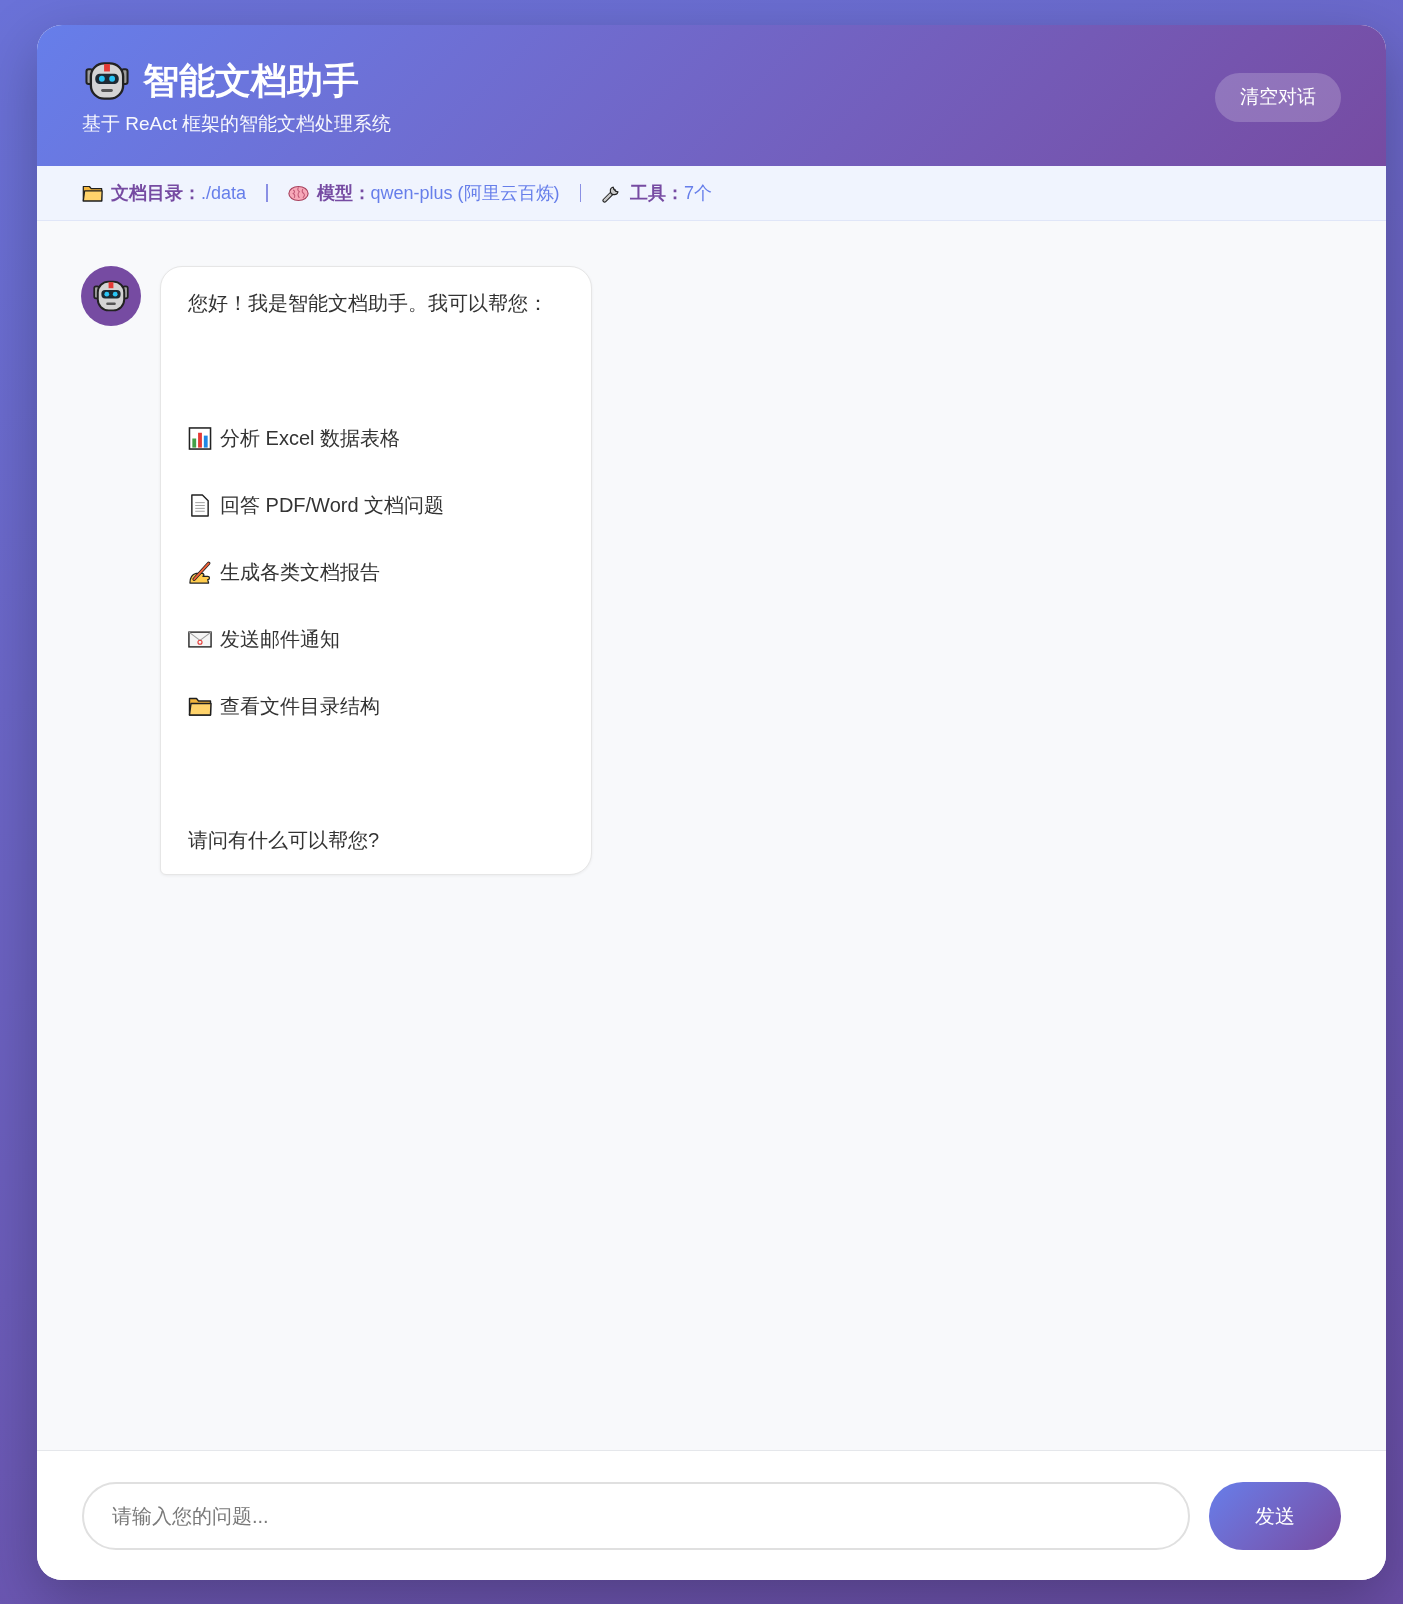 The height and width of the screenshot is (1604, 1403). I want to click on info-value: ./data, so click(224, 193).